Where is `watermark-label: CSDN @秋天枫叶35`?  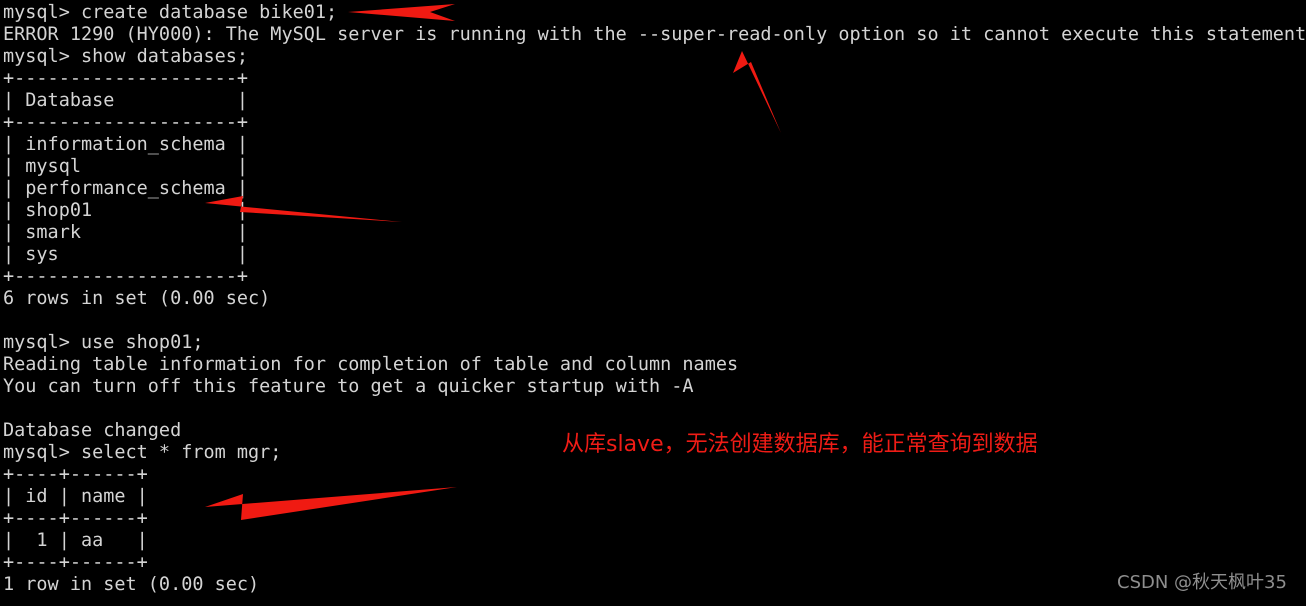
watermark-label: CSDN @秋天枫叶35 is located at coordinates (1202, 582).